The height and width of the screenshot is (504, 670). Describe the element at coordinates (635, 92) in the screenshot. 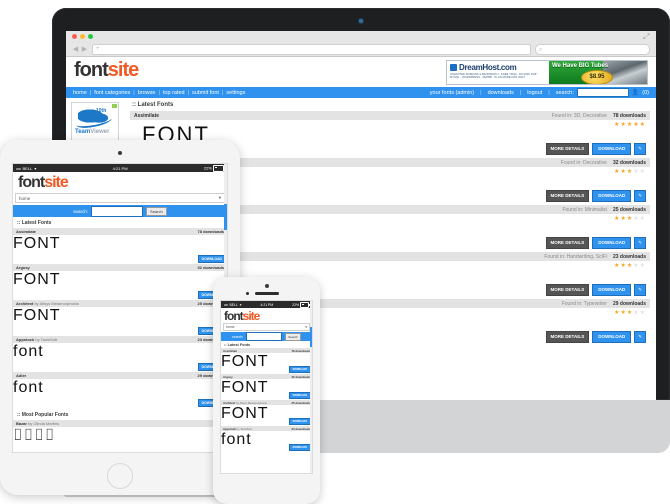

I see `user-icon: 👤` at that location.